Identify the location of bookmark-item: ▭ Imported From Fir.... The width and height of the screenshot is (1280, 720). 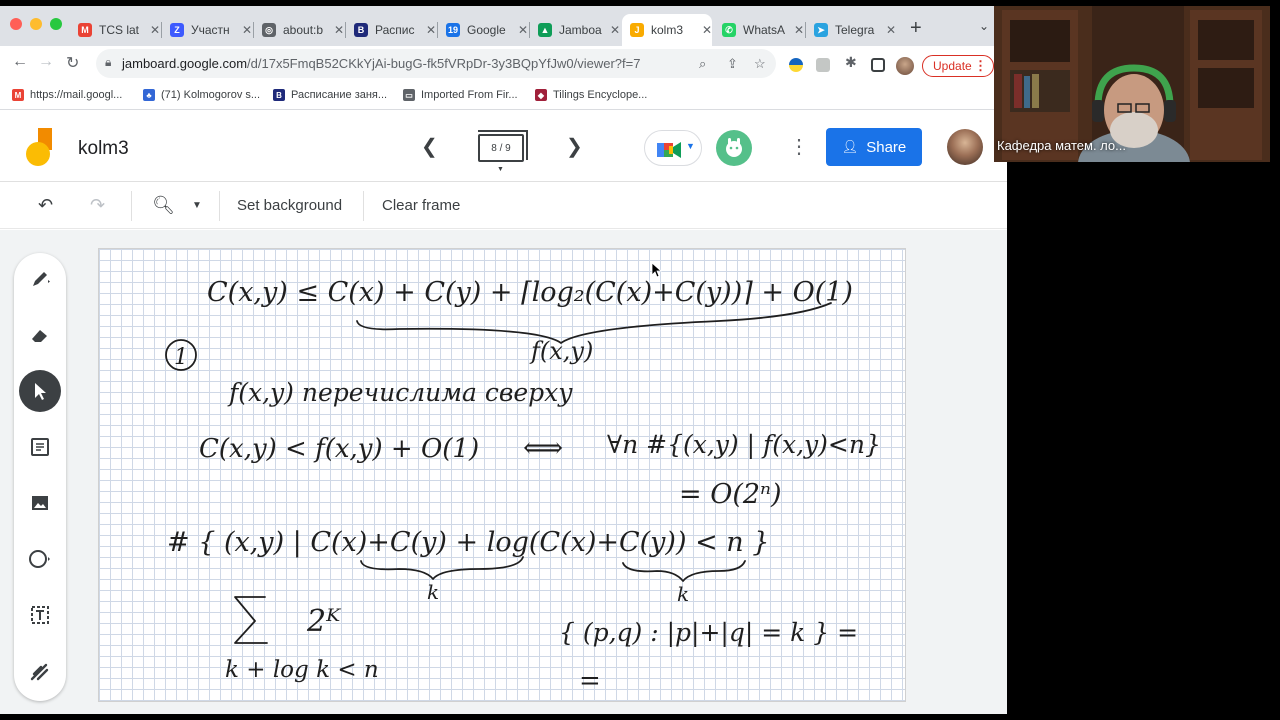
(460, 95).